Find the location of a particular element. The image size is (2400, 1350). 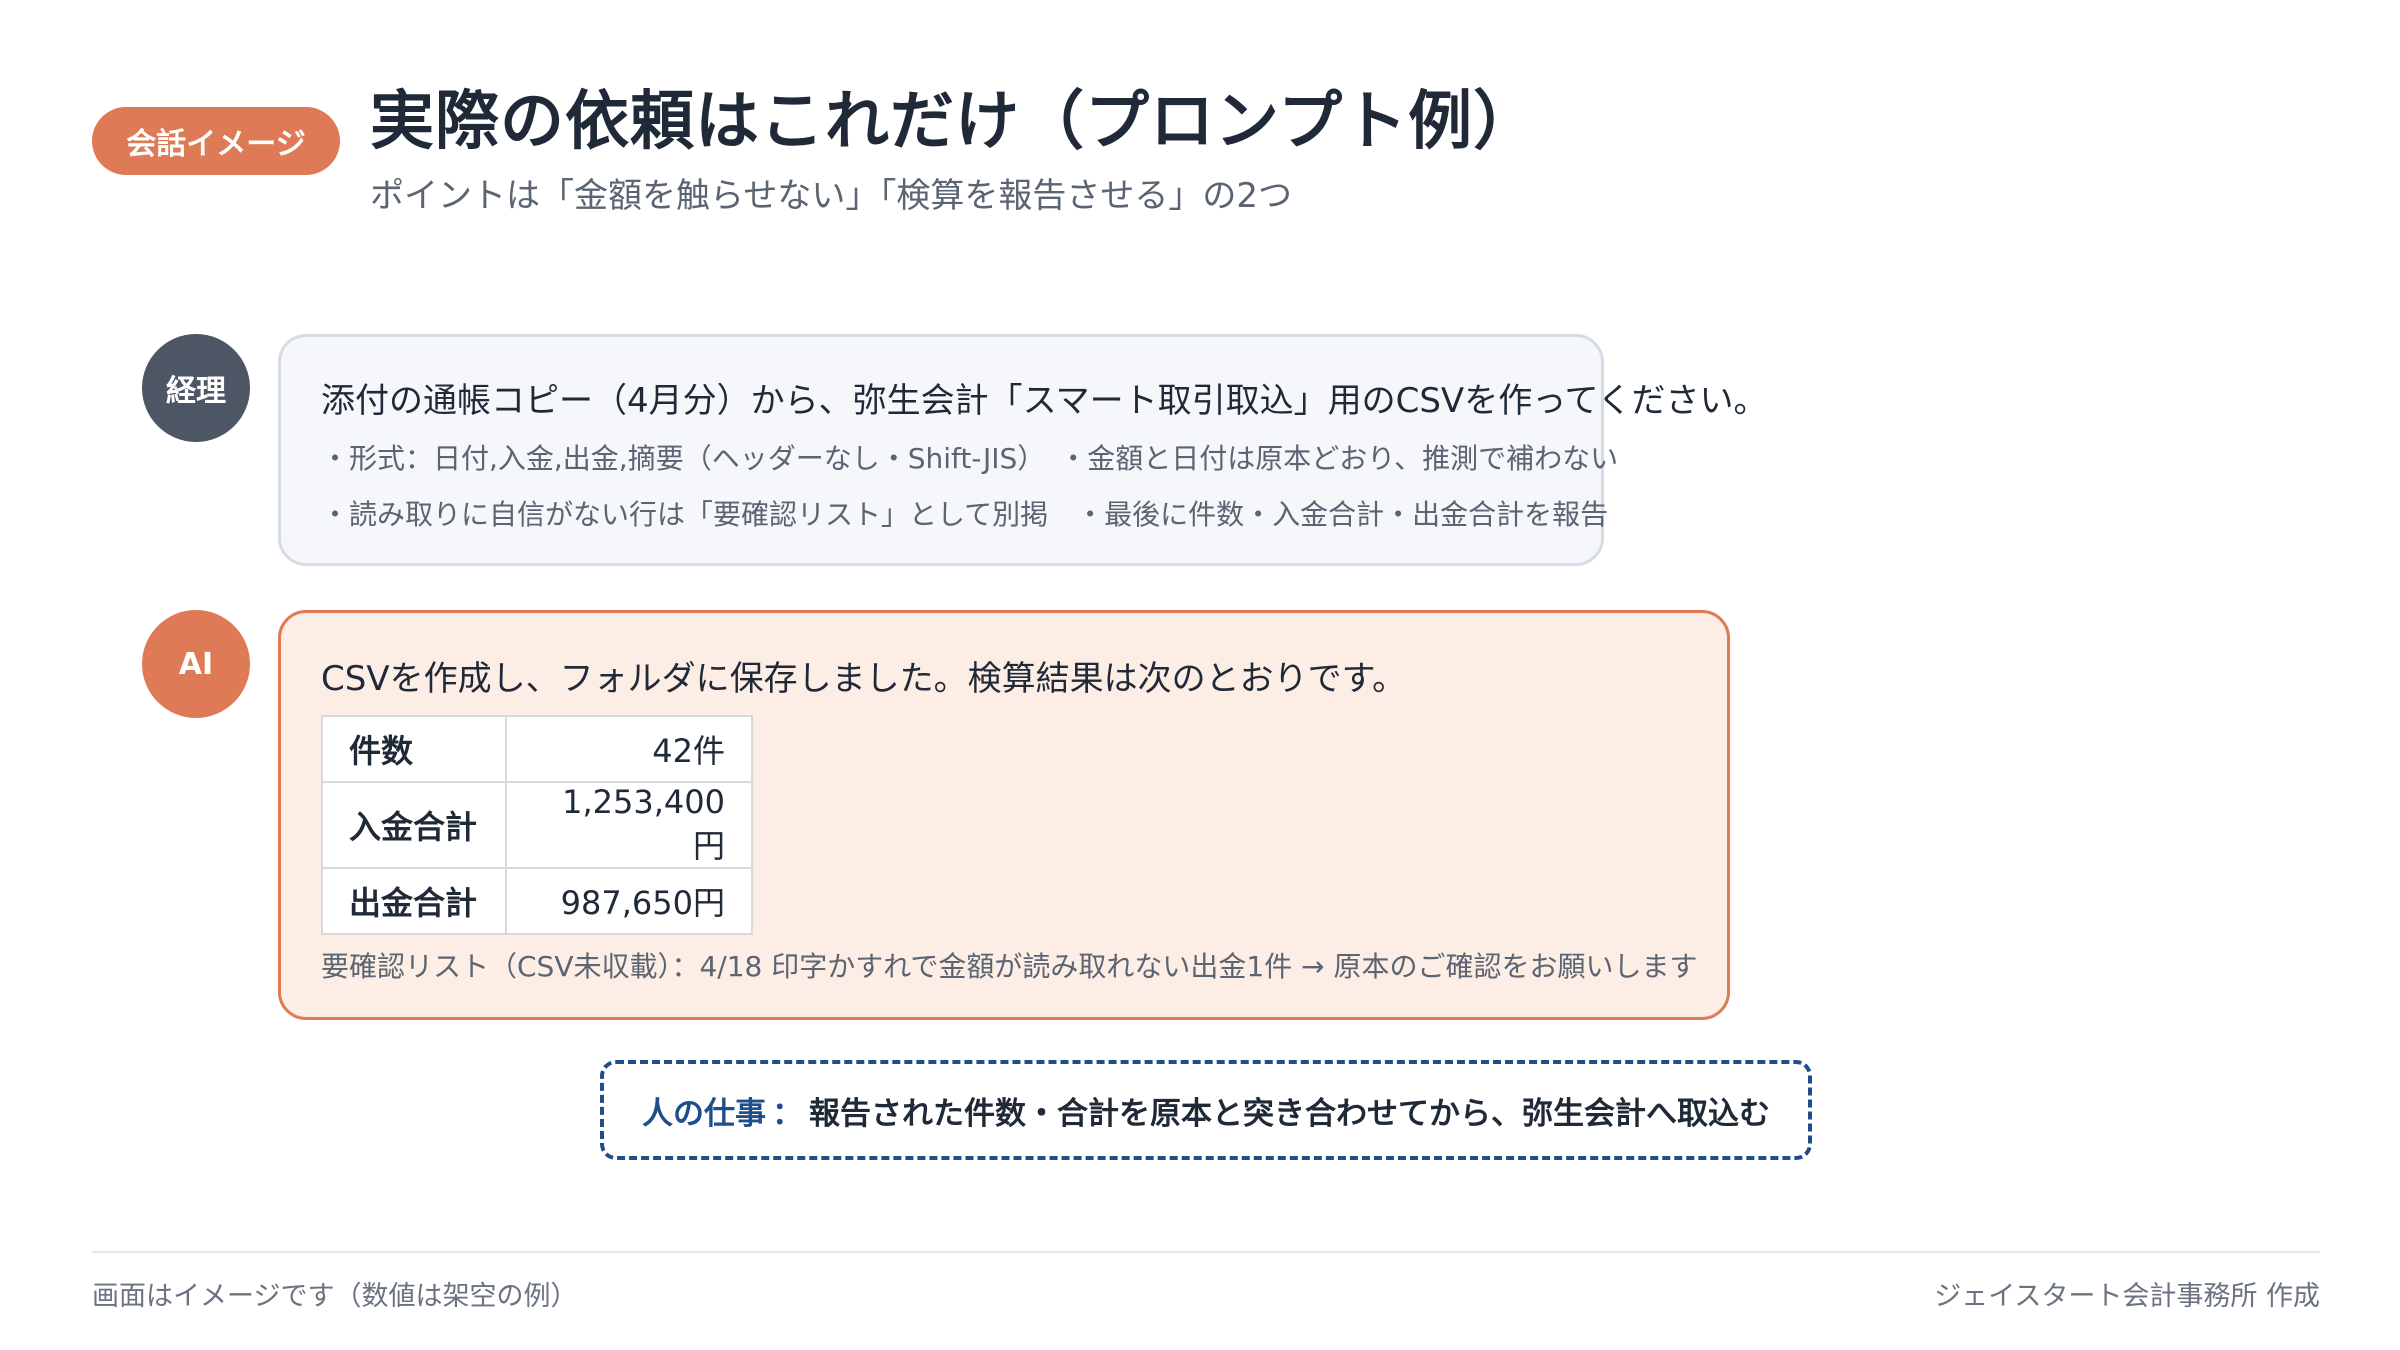

table-label-deposit-total: 入金合計 is located at coordinates (414, 825).